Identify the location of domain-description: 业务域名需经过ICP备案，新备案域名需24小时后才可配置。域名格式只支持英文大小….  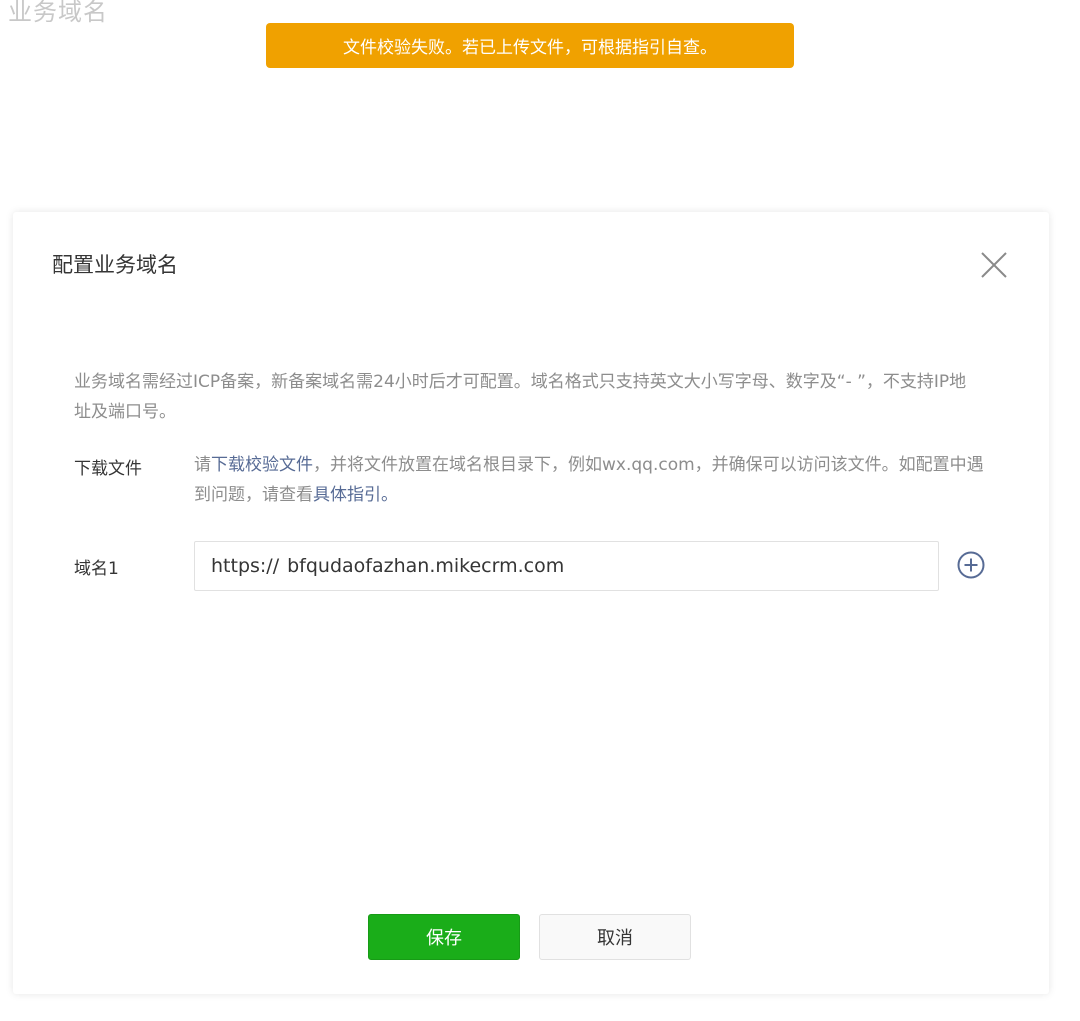
(520, 397).